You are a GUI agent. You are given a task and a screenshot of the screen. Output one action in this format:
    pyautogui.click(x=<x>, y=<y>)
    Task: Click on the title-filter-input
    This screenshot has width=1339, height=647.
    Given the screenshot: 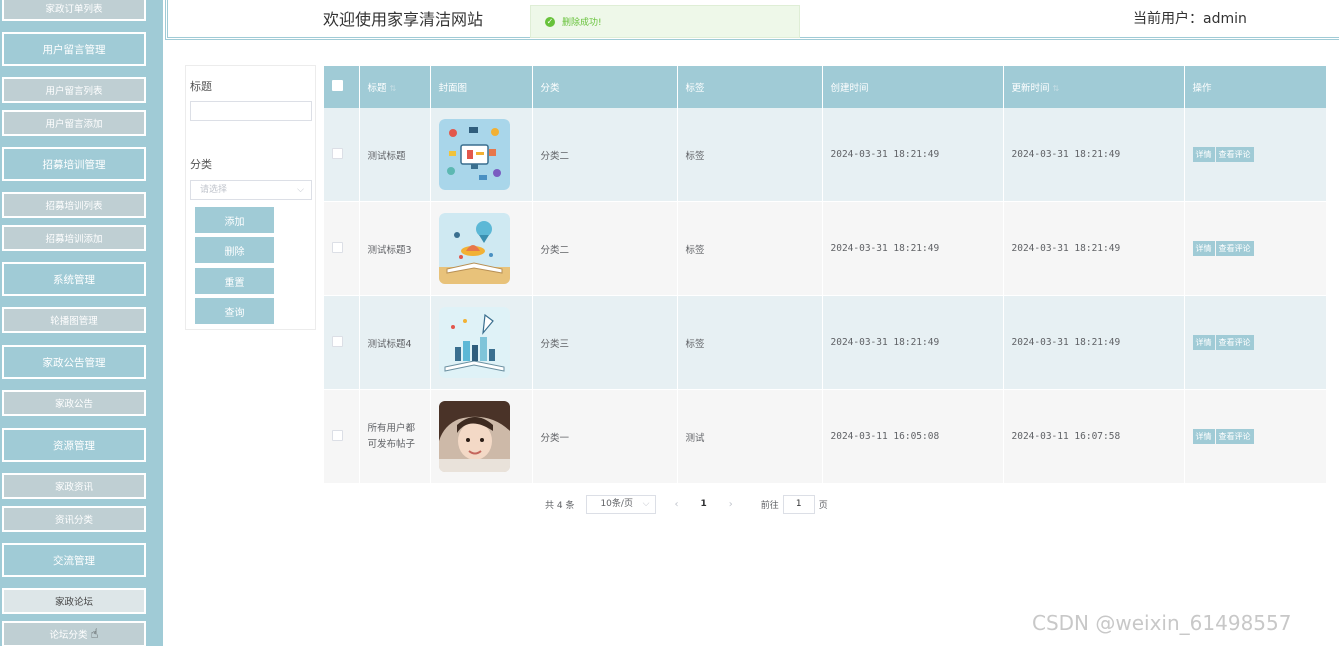 What is the action you would take?
    pyautogui.click(x=251, y=111)
    